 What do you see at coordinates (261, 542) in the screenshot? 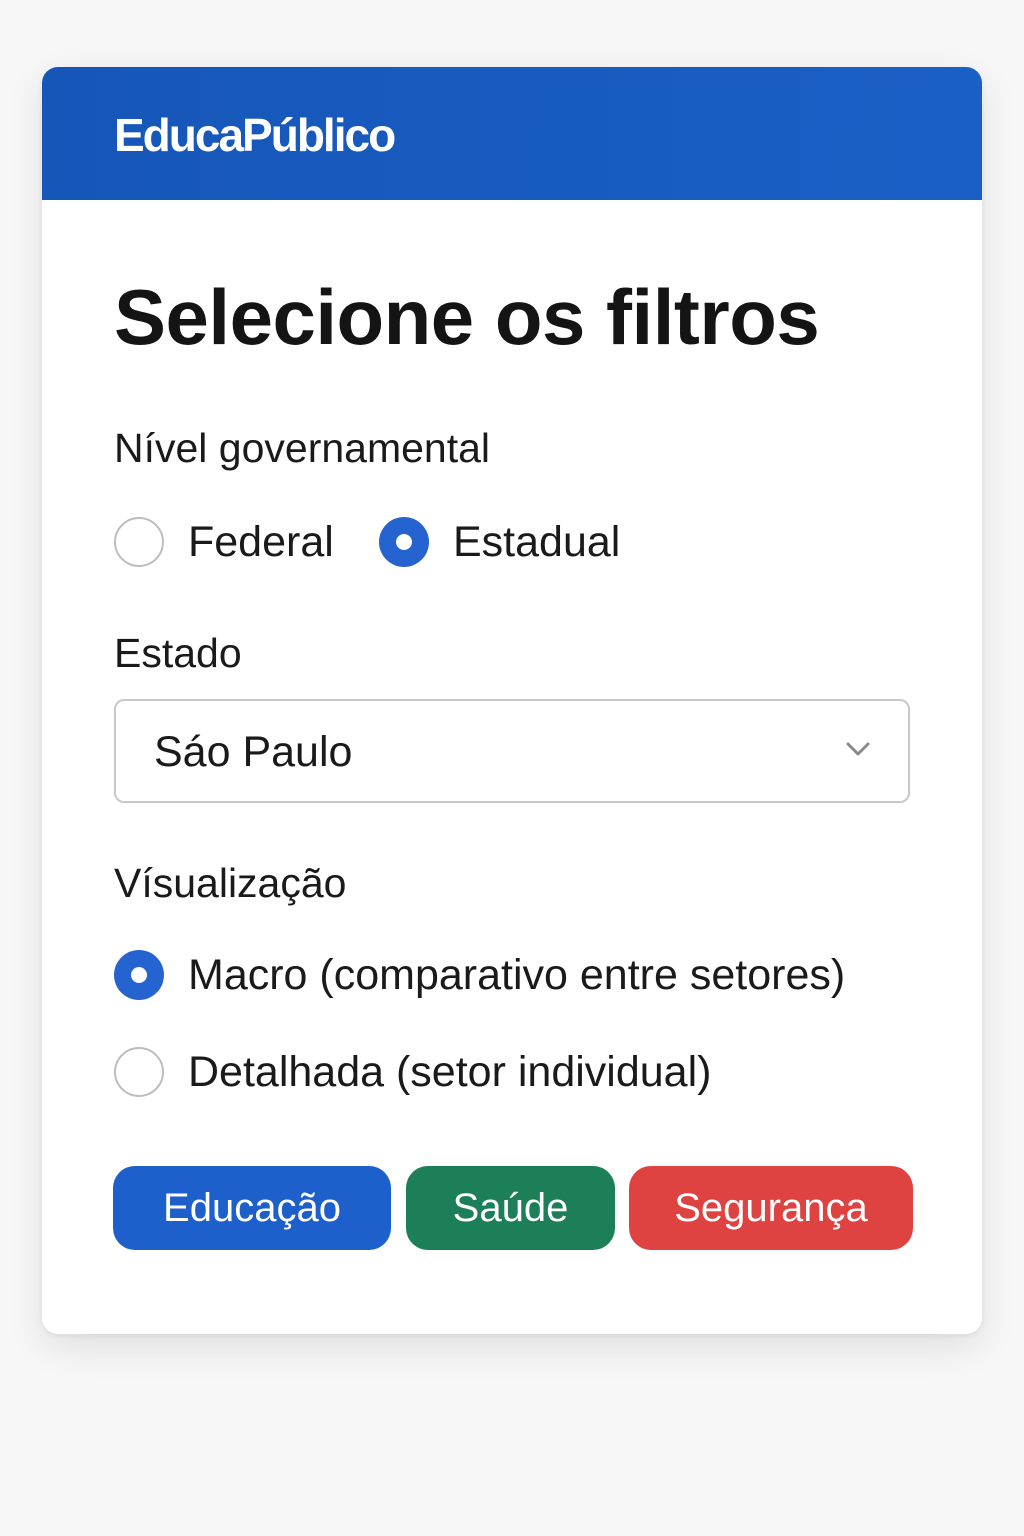
I see `radio-federal-label: Federal` at bounding box center [261, 542].